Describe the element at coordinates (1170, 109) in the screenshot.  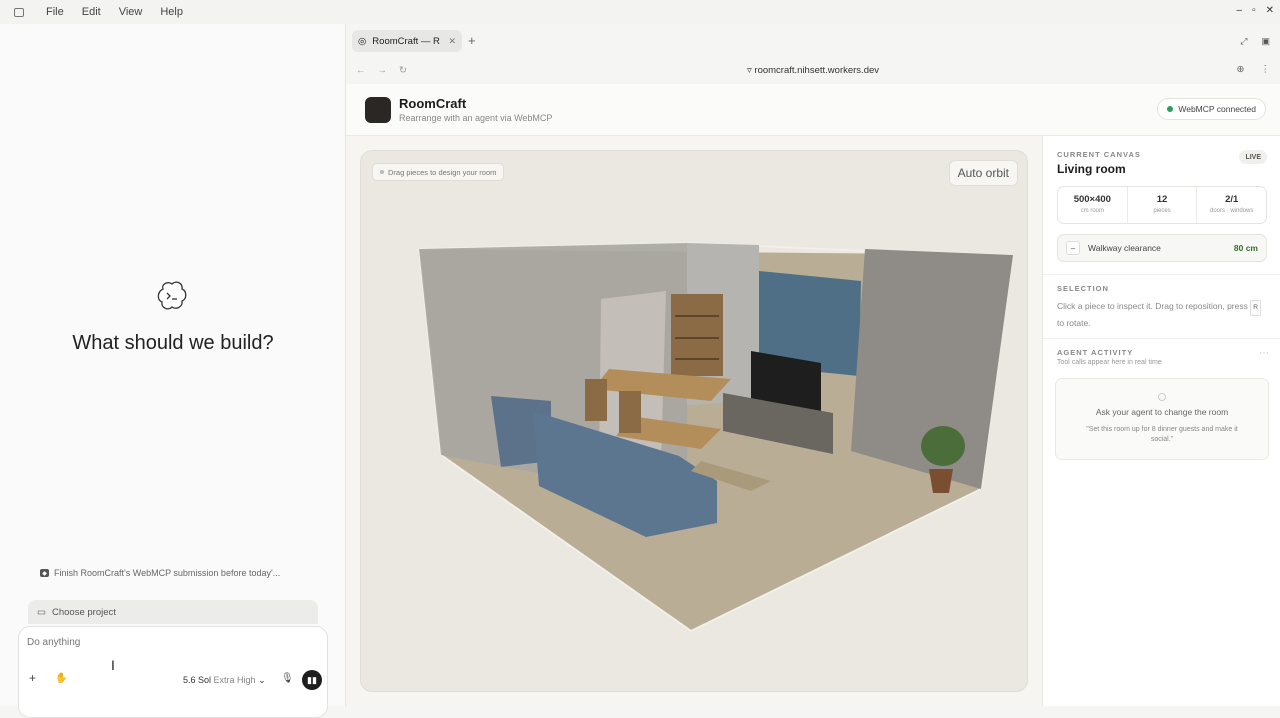
I see `status-dot-icon` at that location.